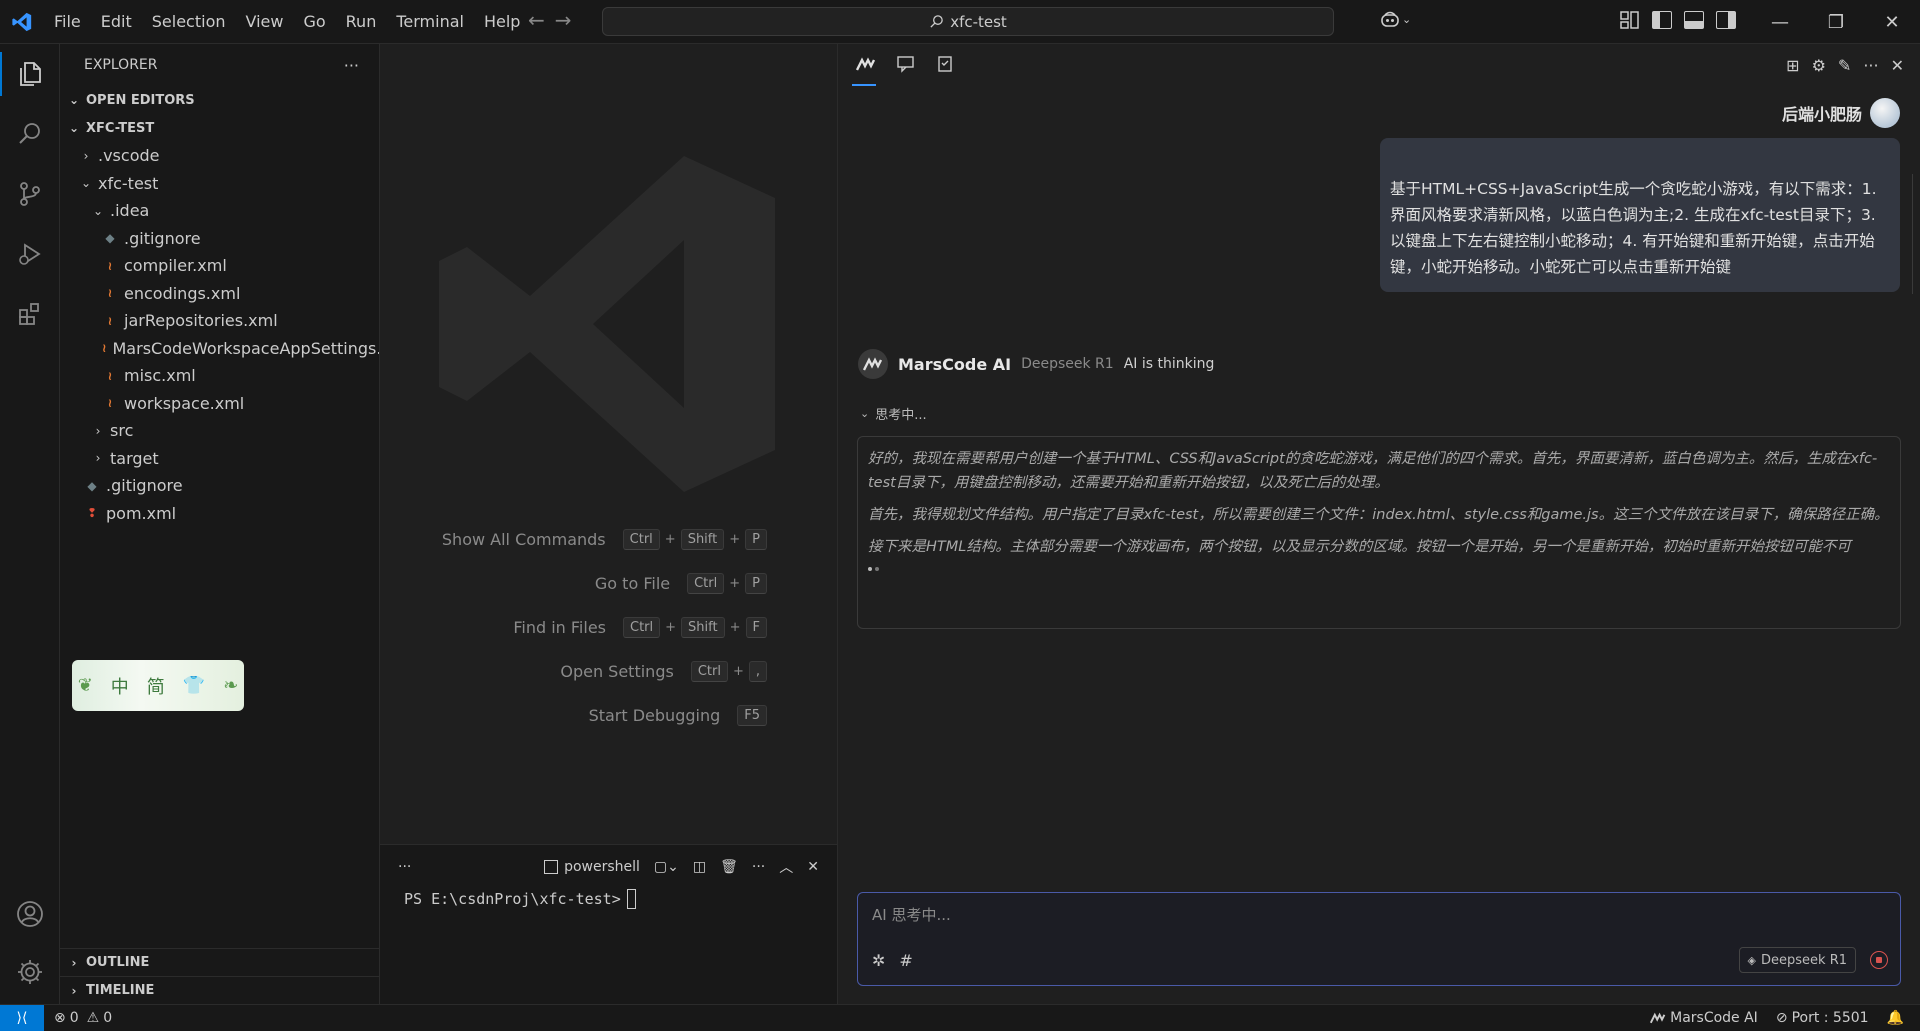  Describe the element at coordinates (182, 293) in the screenshot. I see `tree-item-label: encodings.xml` at that location.